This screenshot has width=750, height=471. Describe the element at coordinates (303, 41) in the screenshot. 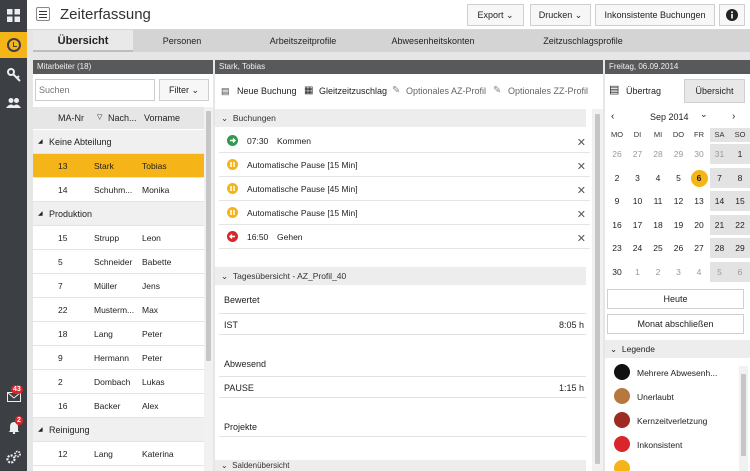

I see `tab-arbeitszeitprofile: Arbeitszeitprofile` at that location.